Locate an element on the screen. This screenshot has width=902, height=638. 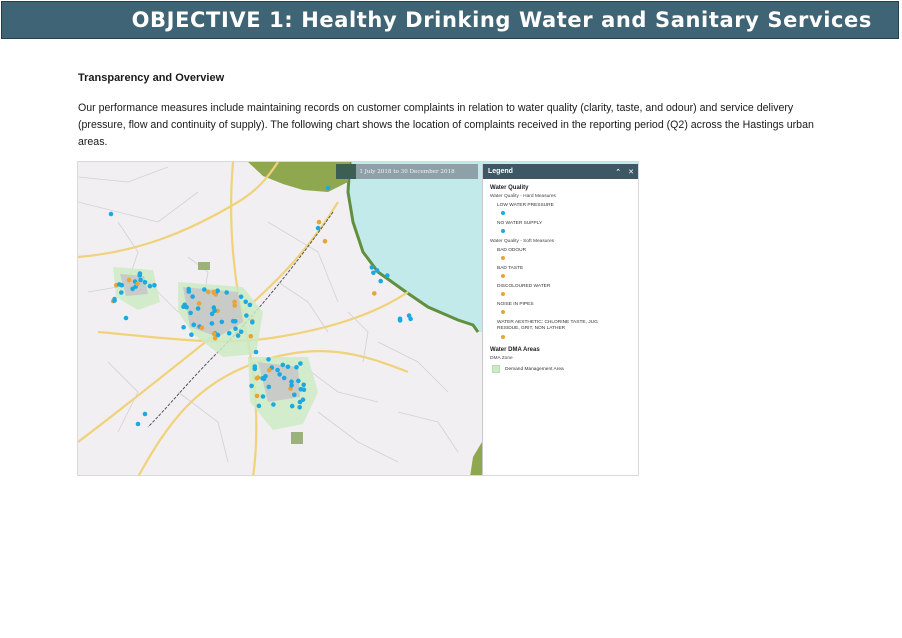
legend-item-bad-odour: BAD ODOUR is located at coordinates (512, 250).